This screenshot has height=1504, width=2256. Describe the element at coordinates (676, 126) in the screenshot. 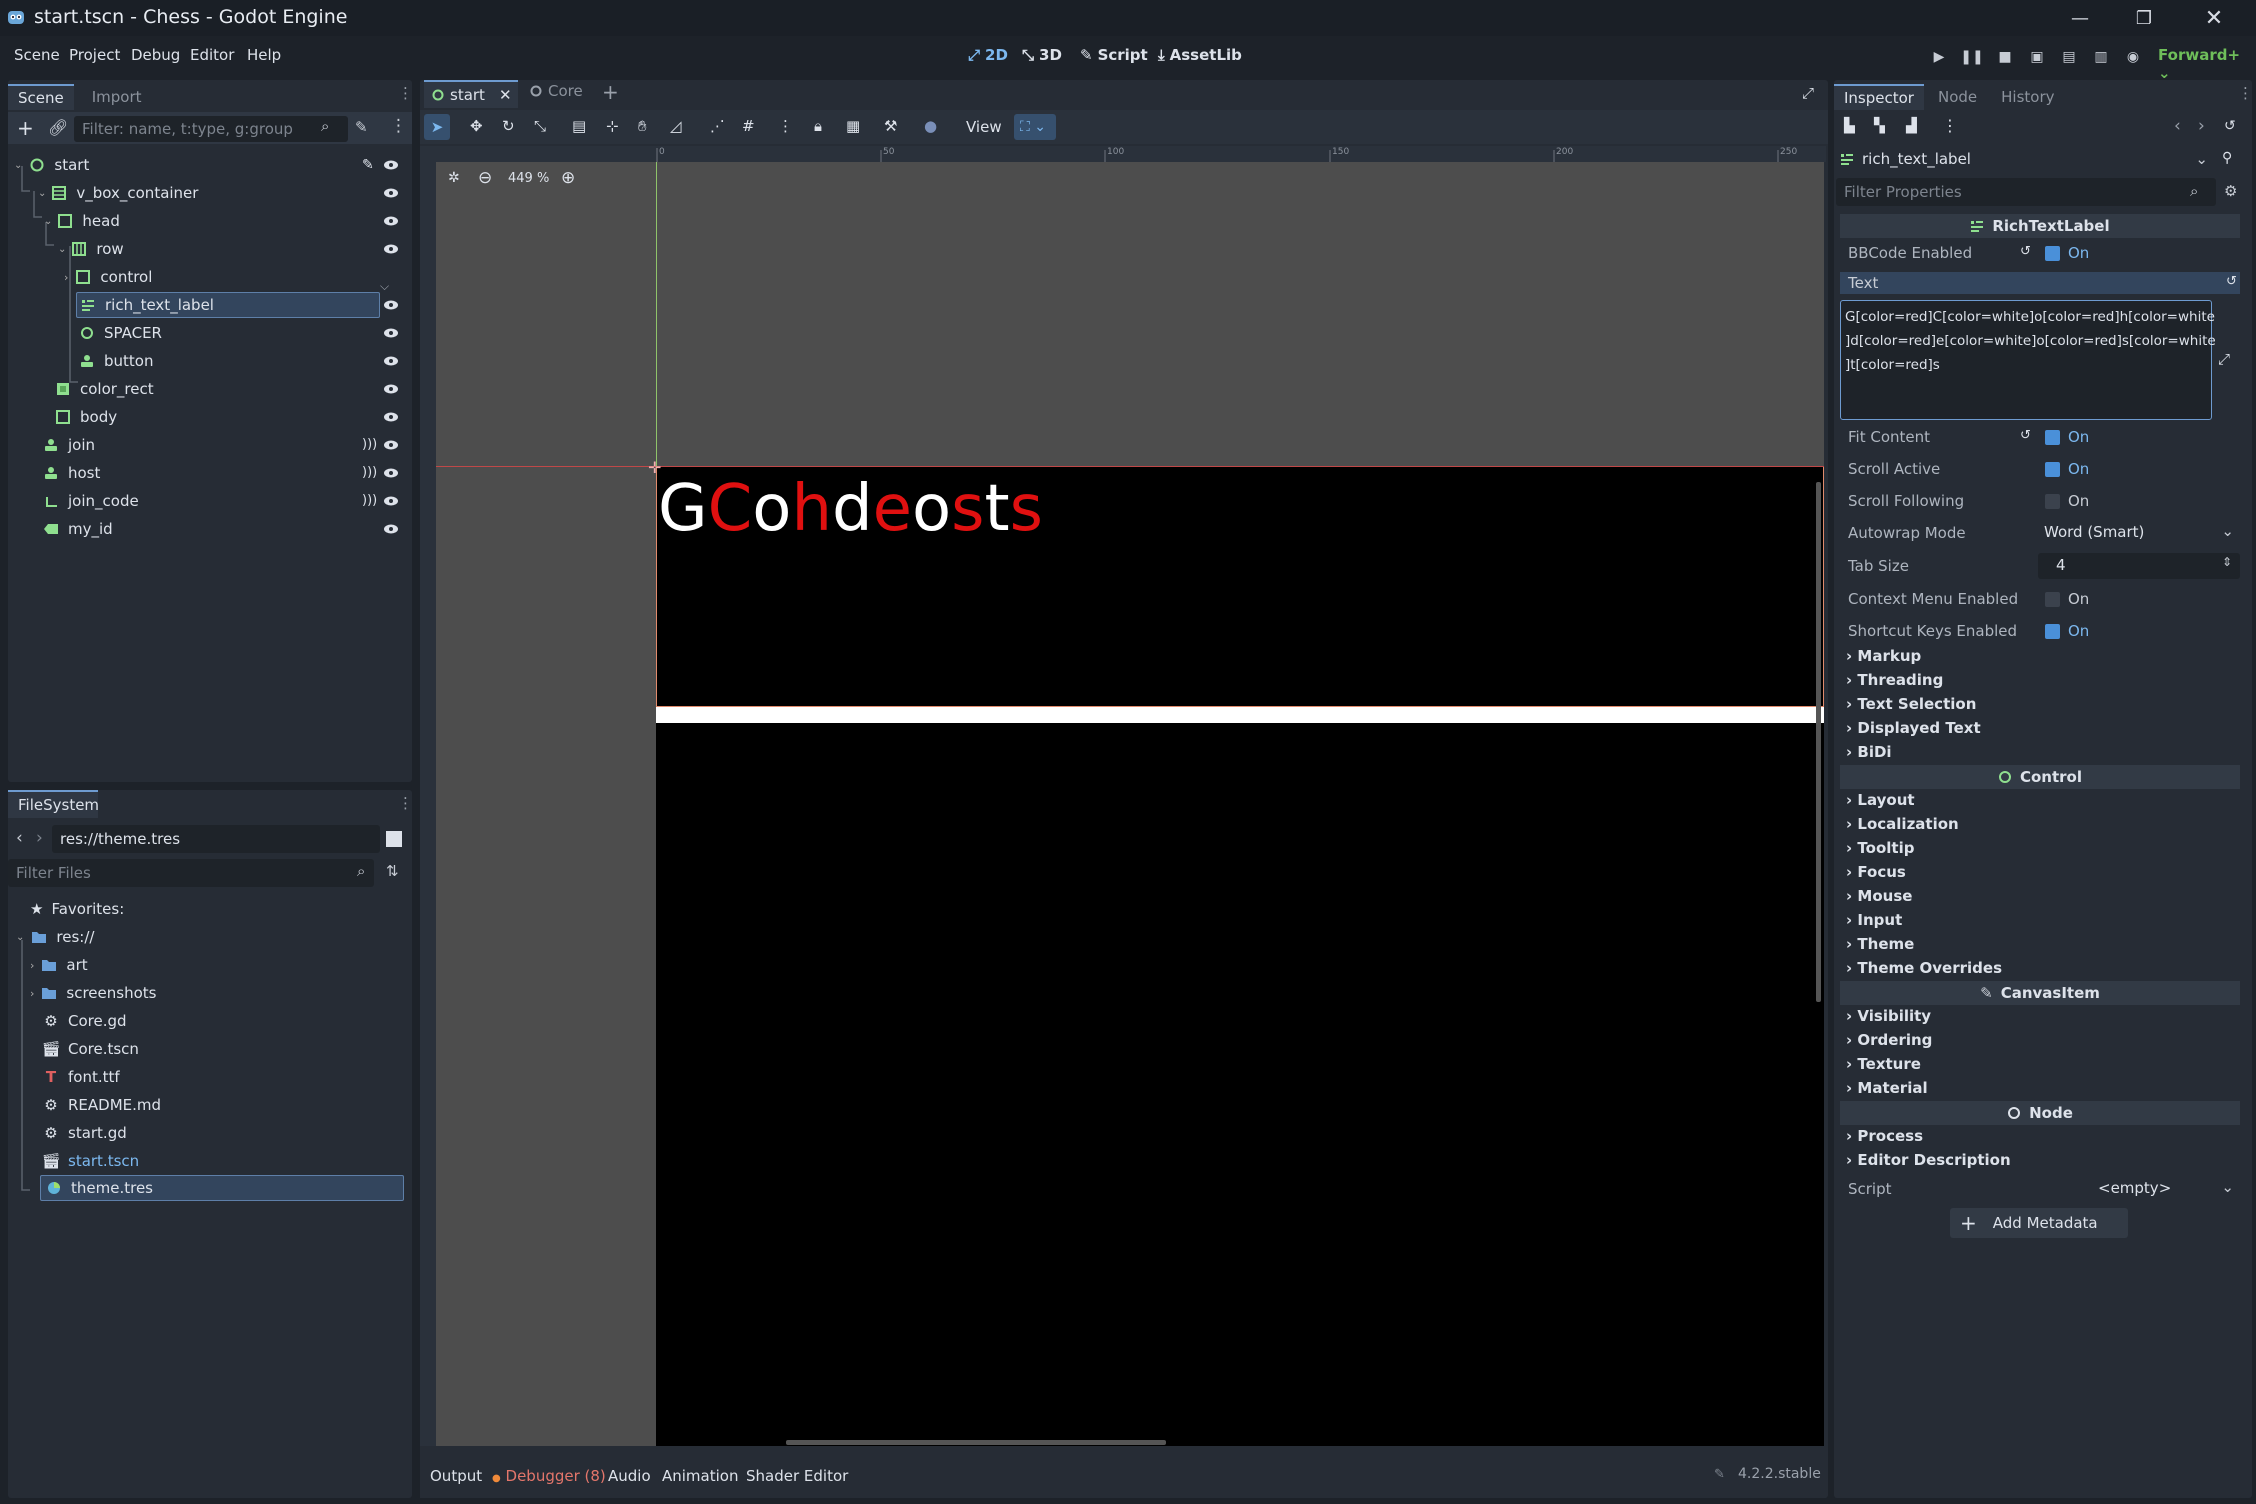

I see `ruler-mode-icon: ◿` at that location.